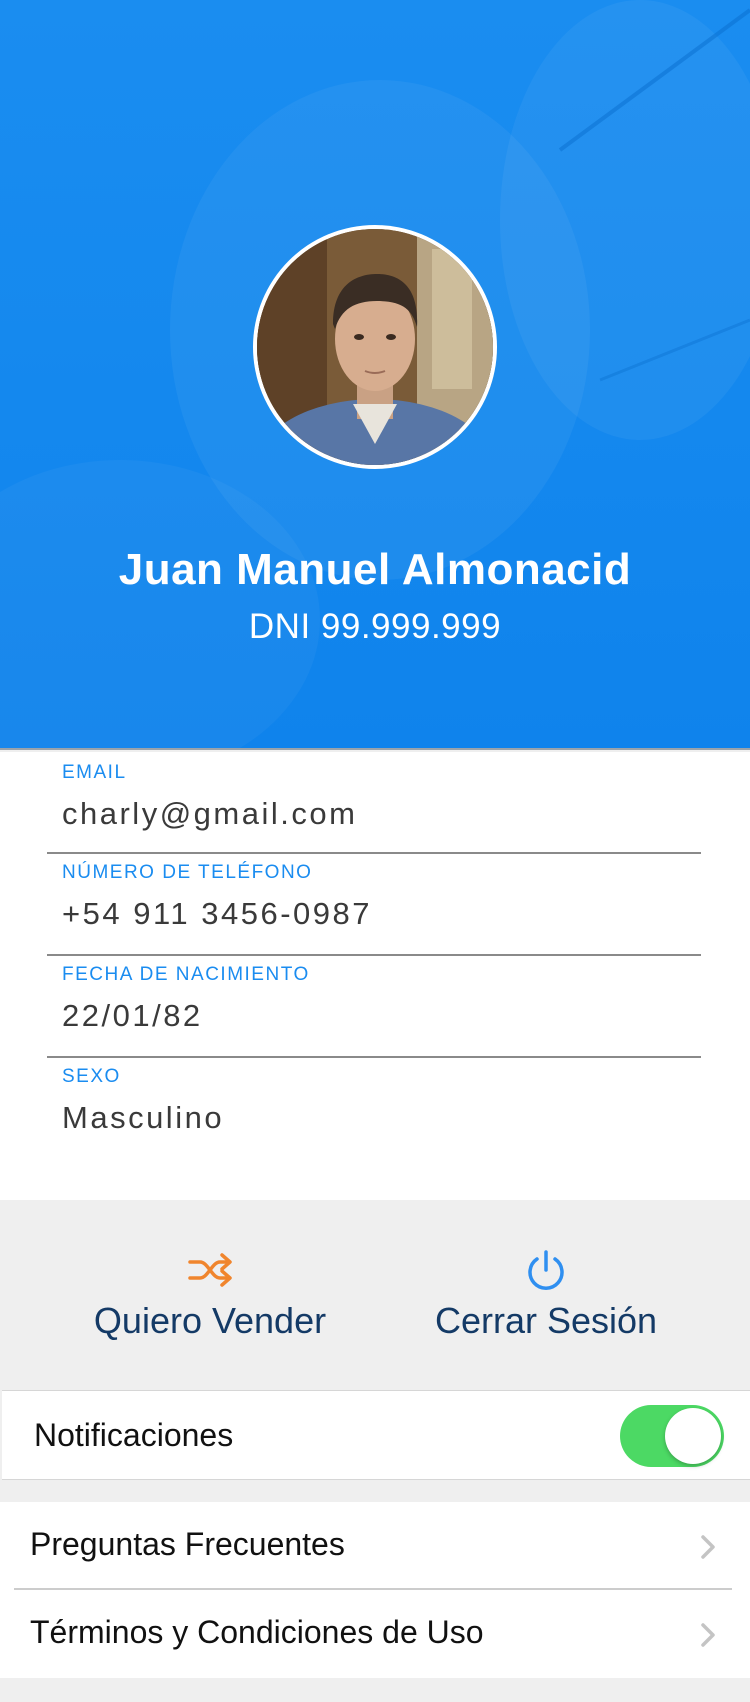 The height and width of the screenshot is (1702, 750). Describe the element at coordinates (143, 1118) in the screenshot. I see `gender-value: Masculino` at that location.